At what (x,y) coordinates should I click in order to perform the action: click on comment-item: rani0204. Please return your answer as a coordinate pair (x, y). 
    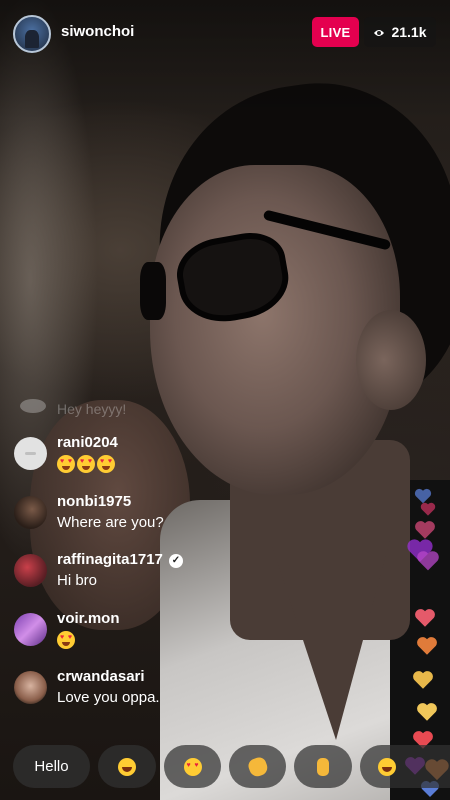
    Looking at the image, I should click on (152, 457).